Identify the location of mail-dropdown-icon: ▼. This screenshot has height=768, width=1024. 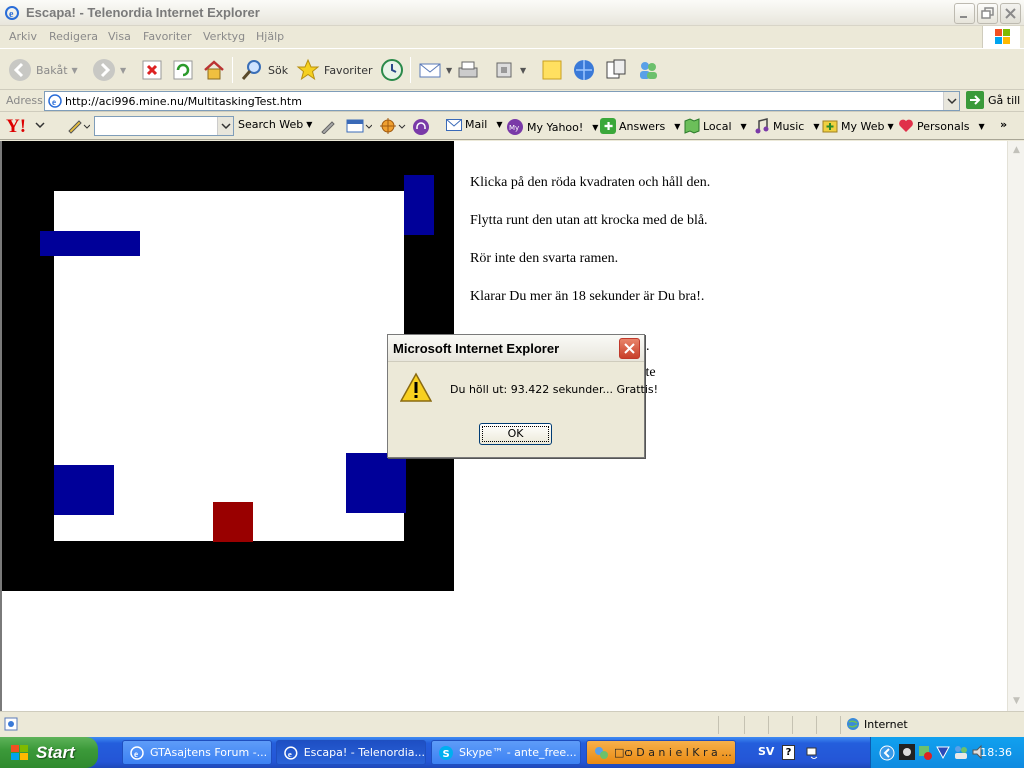
(449, 70).